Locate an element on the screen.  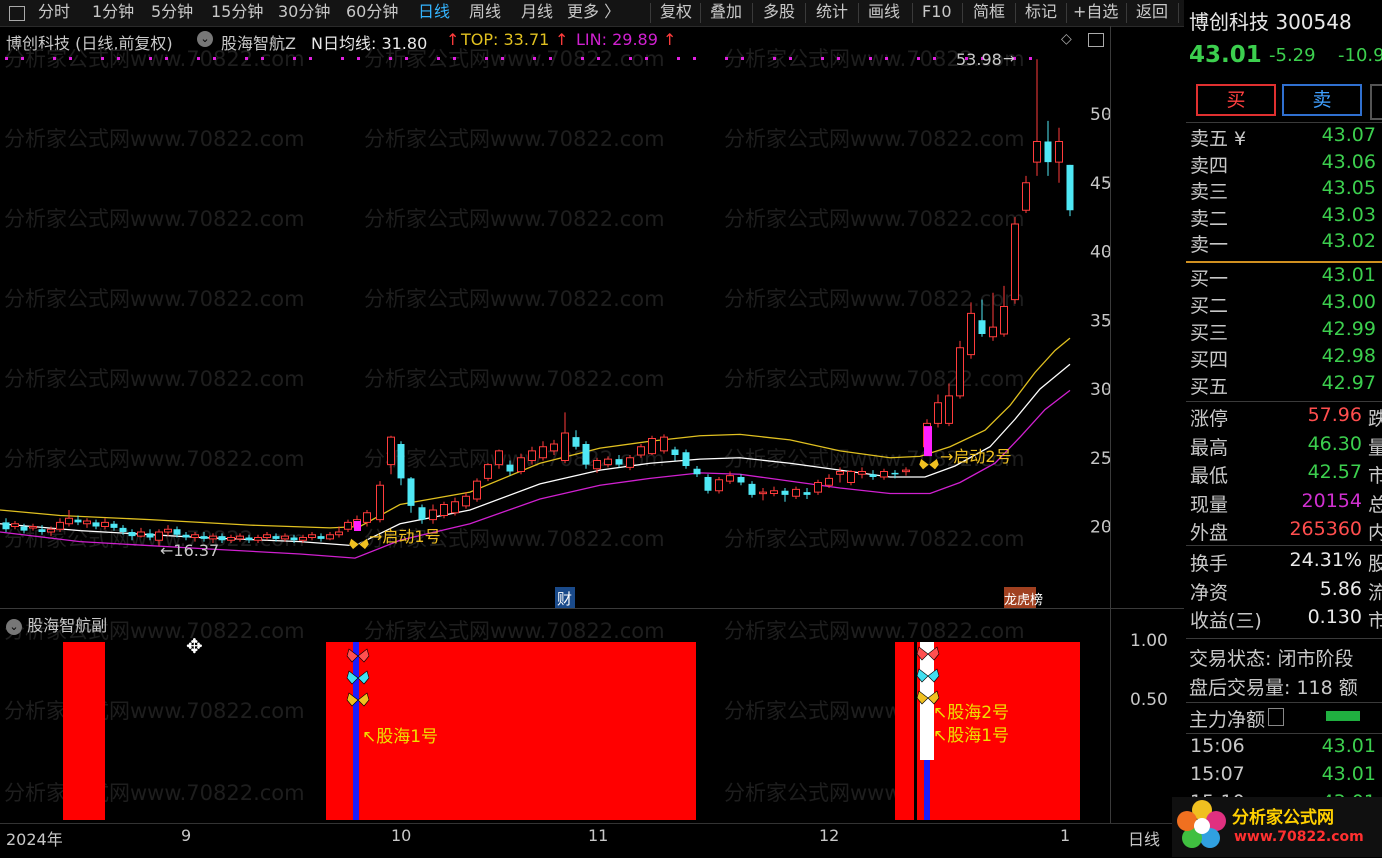
bid-row: 买五 42.97 is located at coordinates (1284, 386).